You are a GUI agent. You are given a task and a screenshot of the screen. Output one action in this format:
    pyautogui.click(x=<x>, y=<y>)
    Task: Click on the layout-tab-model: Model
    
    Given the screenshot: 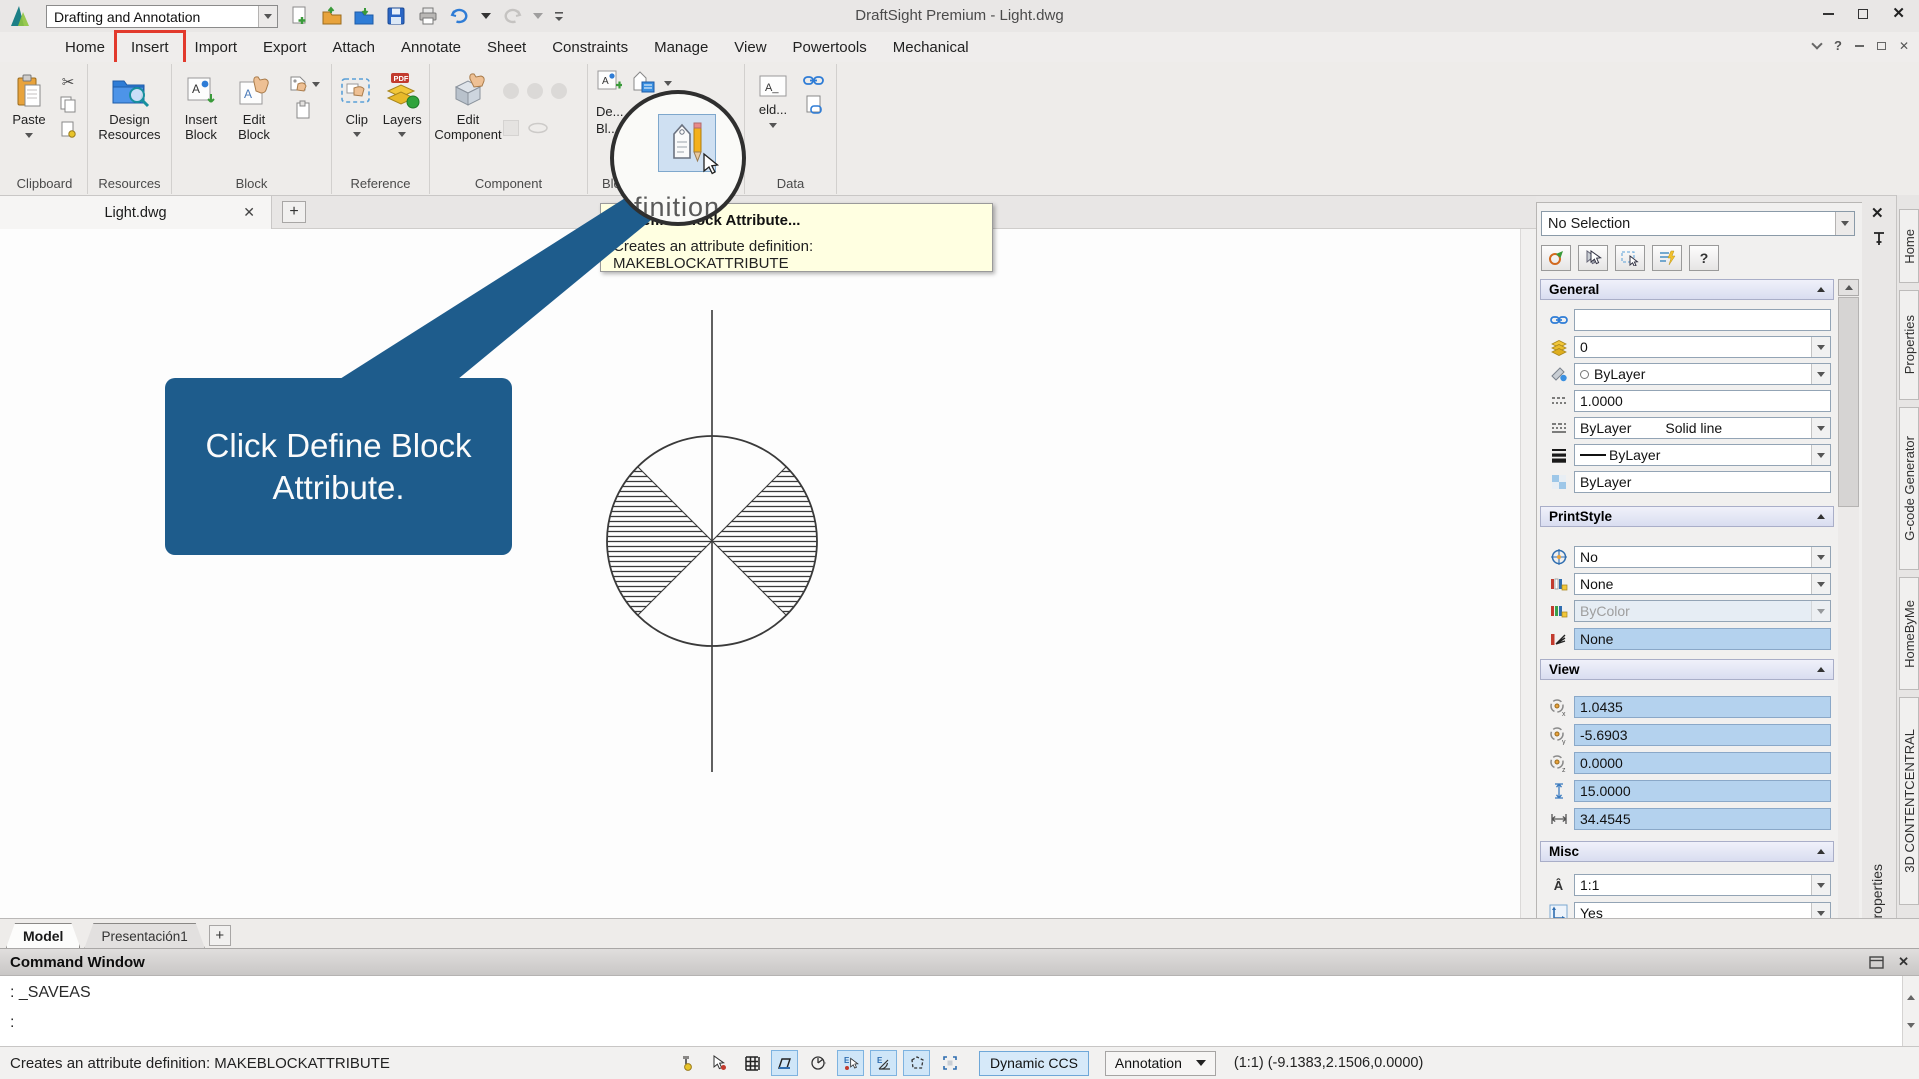 What is the action you would take?
    pyautogui.click(x=43, y=935)
    